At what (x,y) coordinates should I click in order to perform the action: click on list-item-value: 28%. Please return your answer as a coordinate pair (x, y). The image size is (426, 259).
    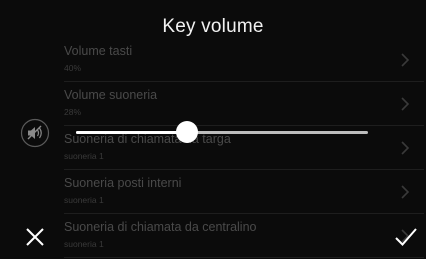
    Looking at the image, I should click on (73, 112).